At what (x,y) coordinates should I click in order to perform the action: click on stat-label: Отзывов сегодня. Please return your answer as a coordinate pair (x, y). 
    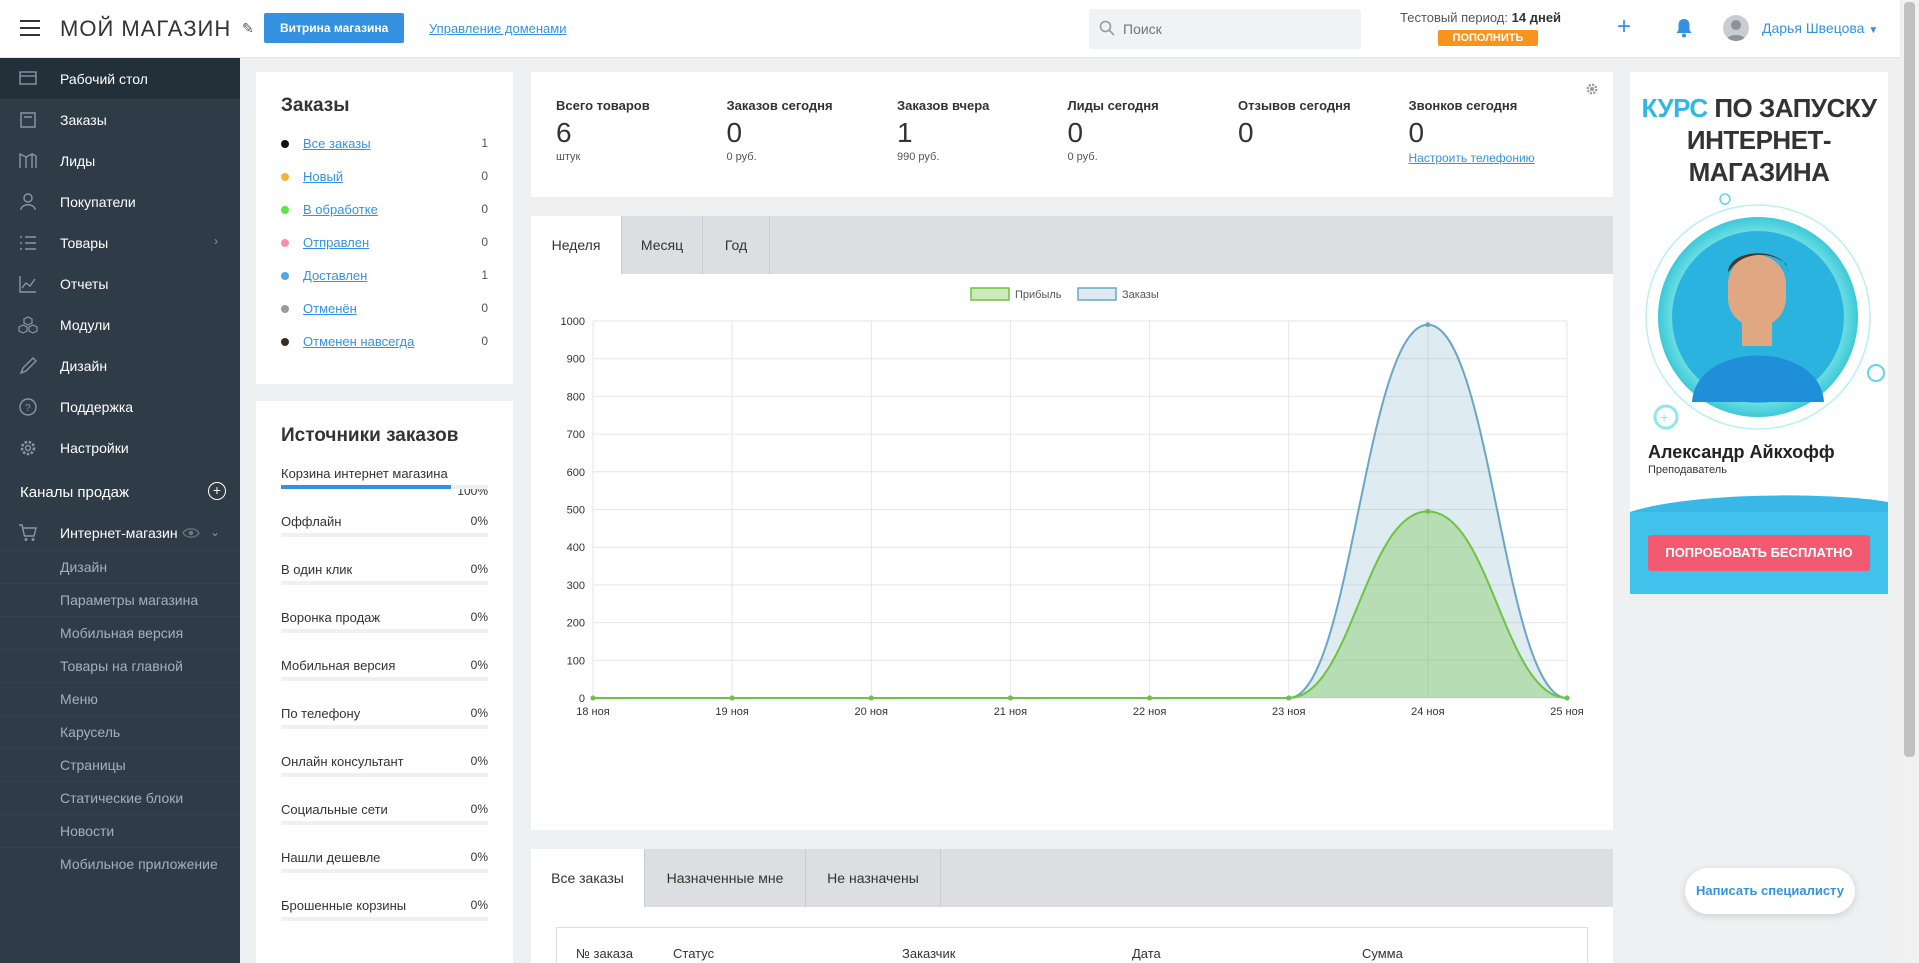
    Looking at the image, I should click on (1294, 105).